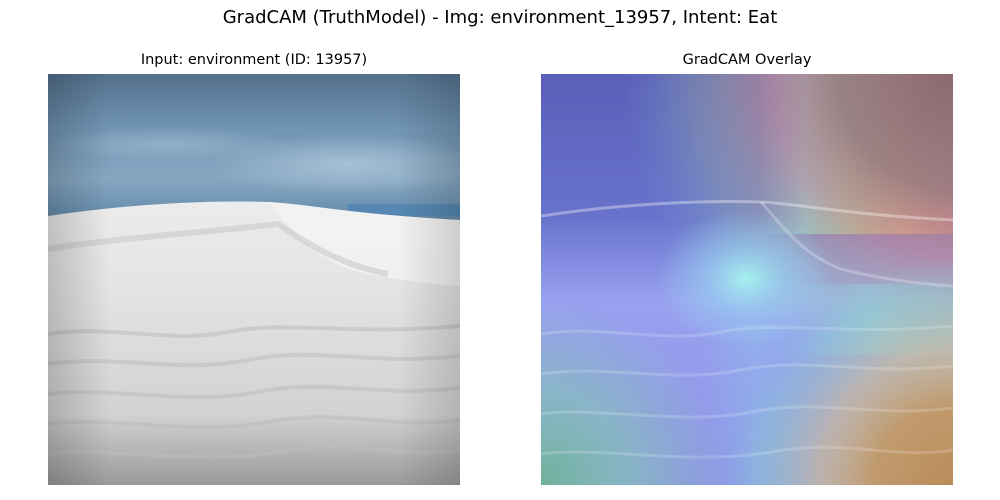 Image resolution: width=1000 pixels, height=500 pixels. What do you see at coordinates (747, 60) in the screenshot?
I see `overlay-panel-title: GradCAM Overlay` at bounding box center [747, 60].